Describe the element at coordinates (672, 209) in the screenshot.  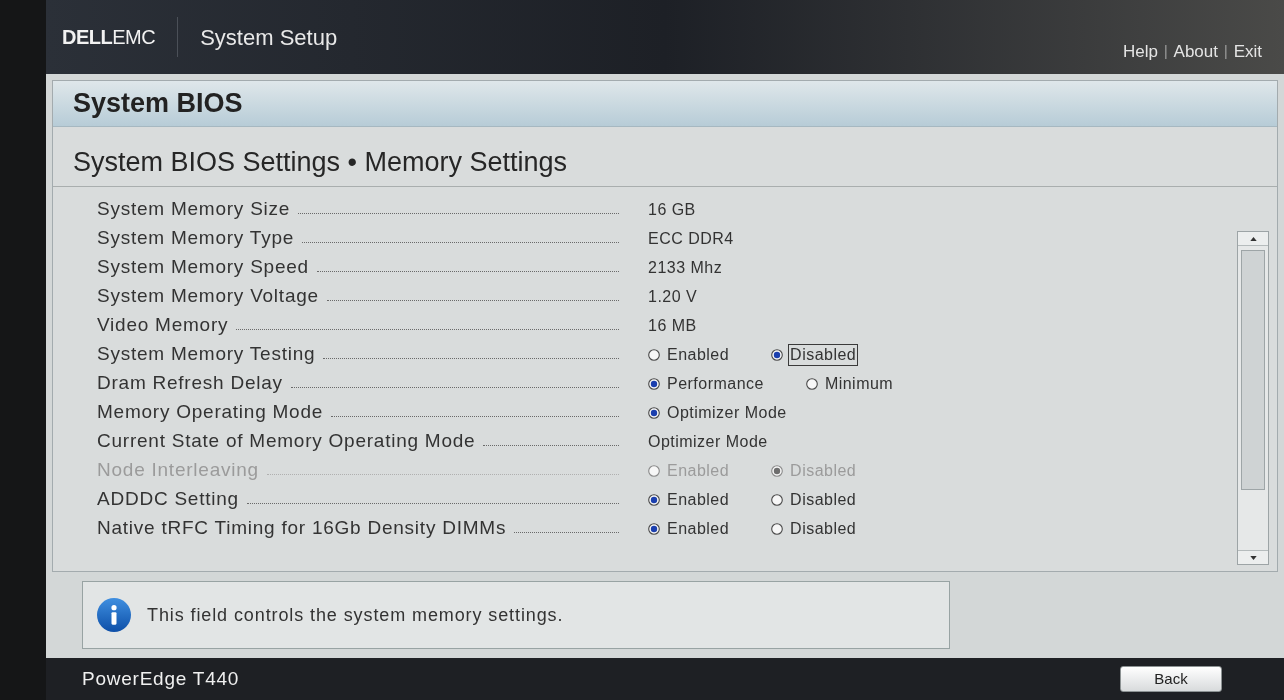
I see `setting-value: 16 GB` at that location.